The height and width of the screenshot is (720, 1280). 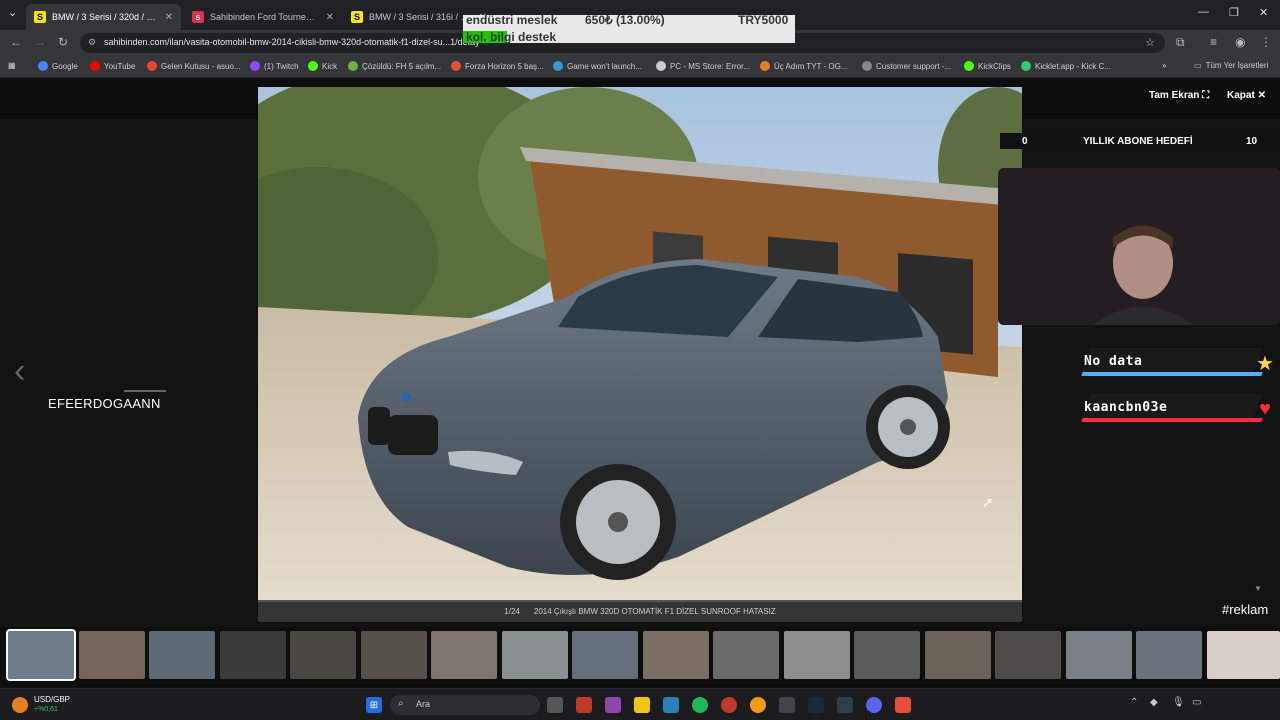 What do you see at coordinates (92, 42) in the screenshot?
I see `site-info-icon: ⚙` at bounding box center [92, 42].